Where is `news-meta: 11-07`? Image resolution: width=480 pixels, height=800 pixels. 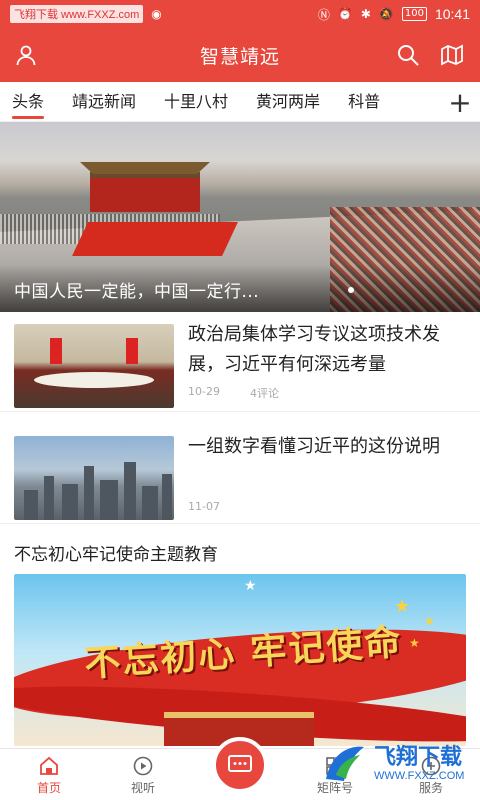
news-meta: 11-07 is located at coordinates (204, 506).